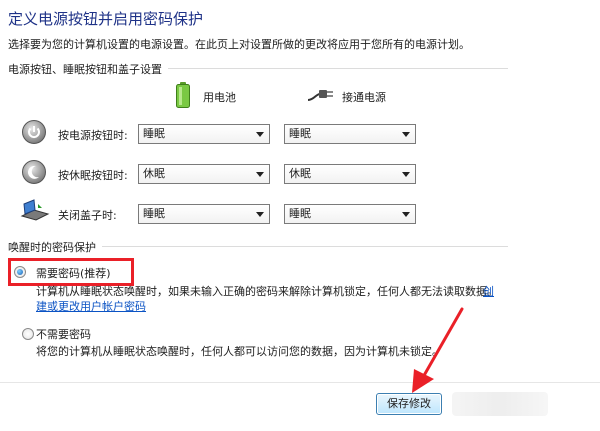  What do you see at coordinates (93, 175) in the screenshot?
I see `sleep-button-label: 按休眠按钮时:` at bounding box center [93, 175].